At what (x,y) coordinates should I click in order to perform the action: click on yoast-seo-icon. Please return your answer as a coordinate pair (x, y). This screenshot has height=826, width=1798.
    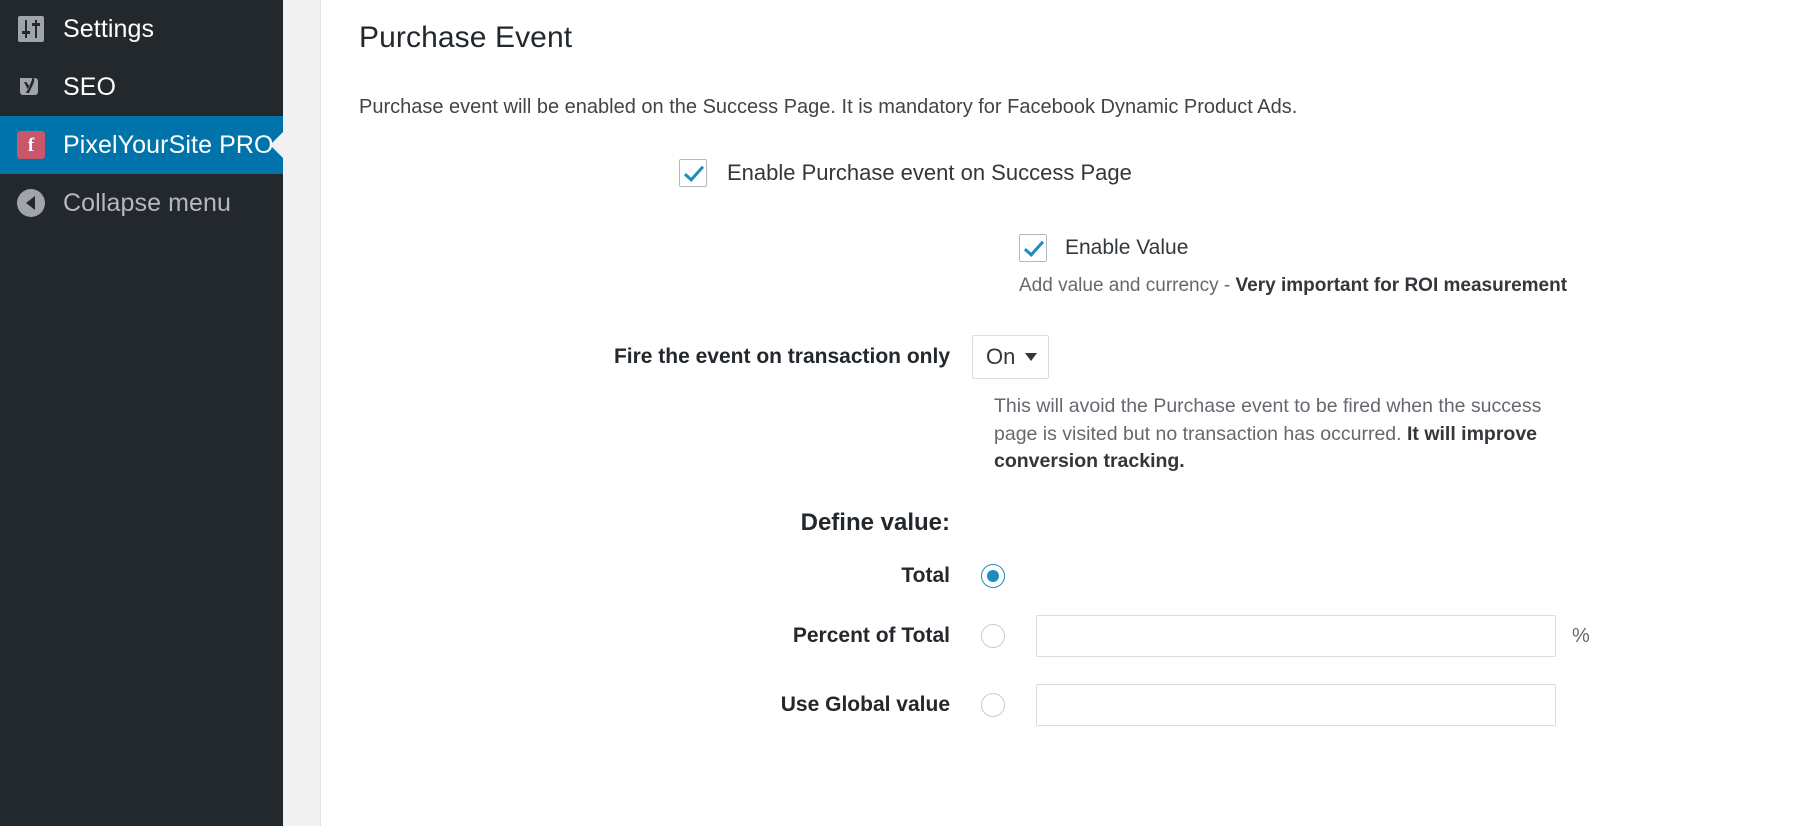
    Looking at the image, I should click on (31, 87).